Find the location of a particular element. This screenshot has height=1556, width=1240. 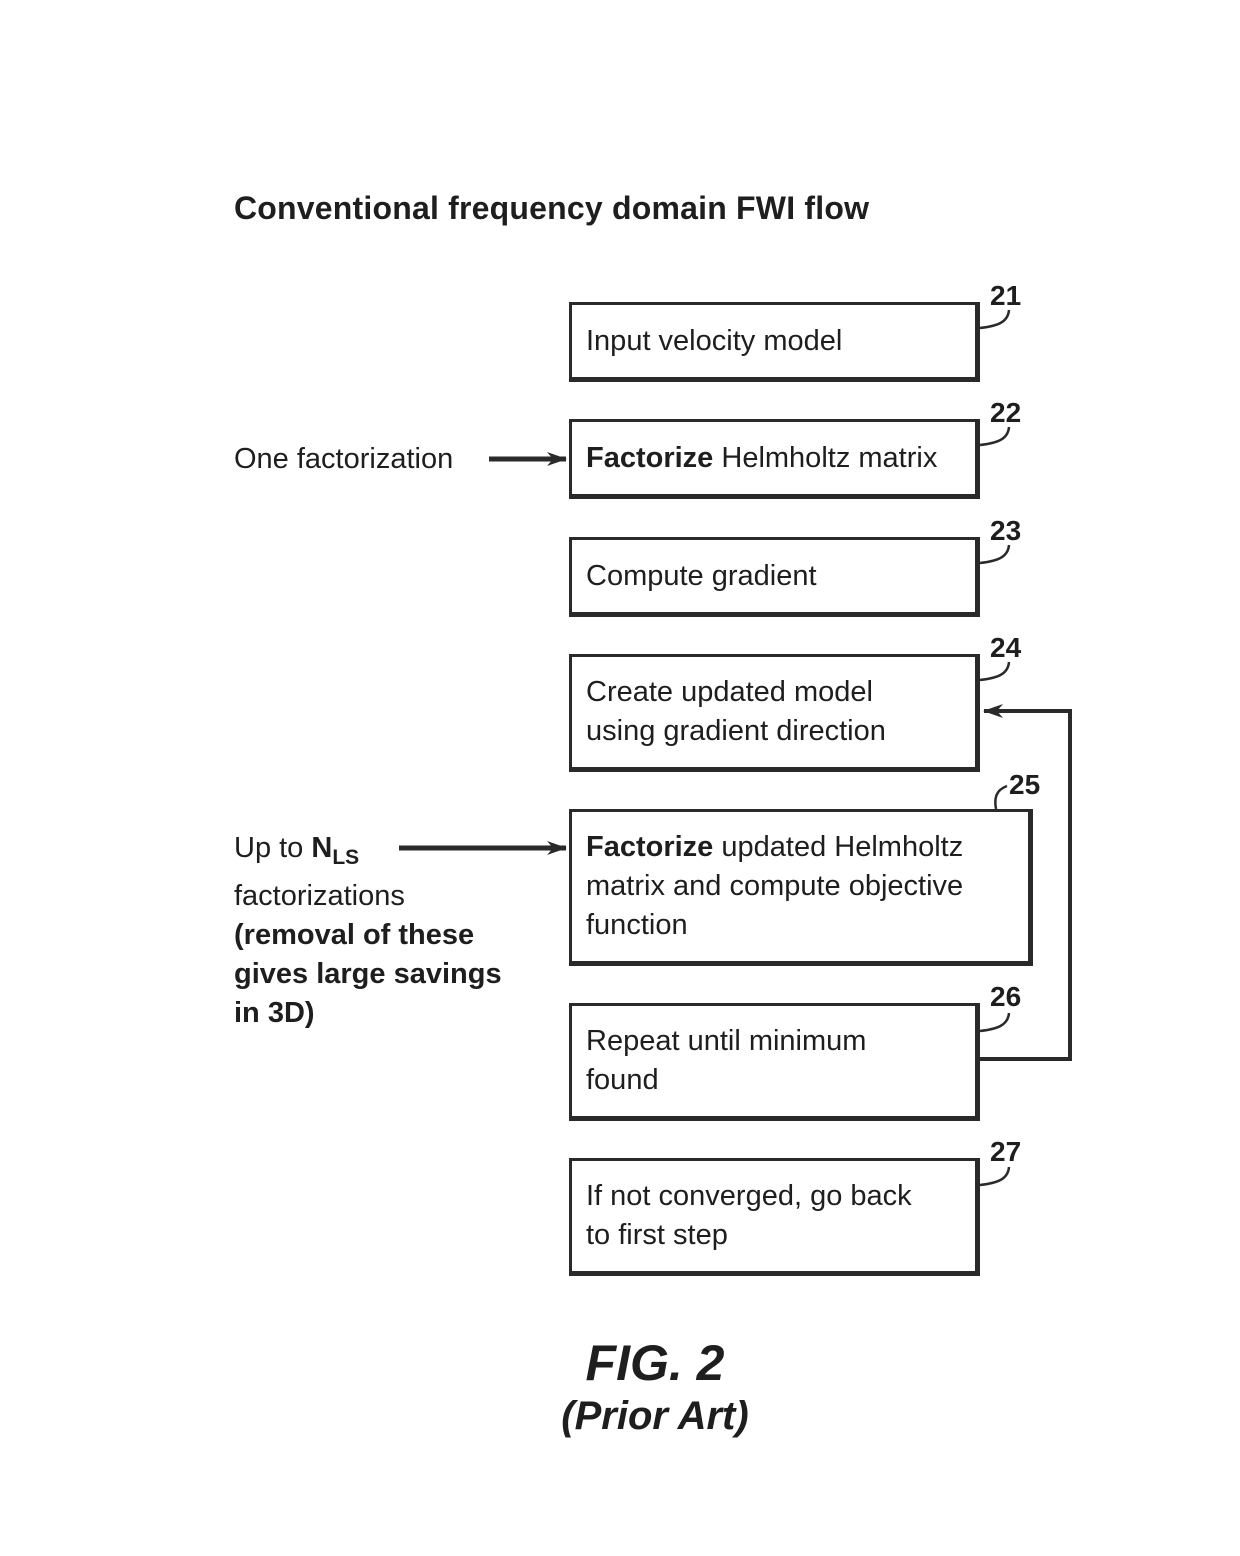

loop-back-line is located at coordinates (1026, 882).